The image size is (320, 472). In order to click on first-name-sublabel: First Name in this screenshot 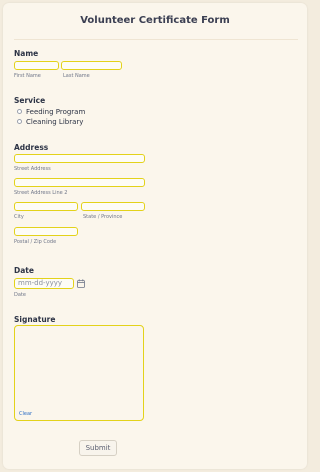, I will do `click(27, 76)`.